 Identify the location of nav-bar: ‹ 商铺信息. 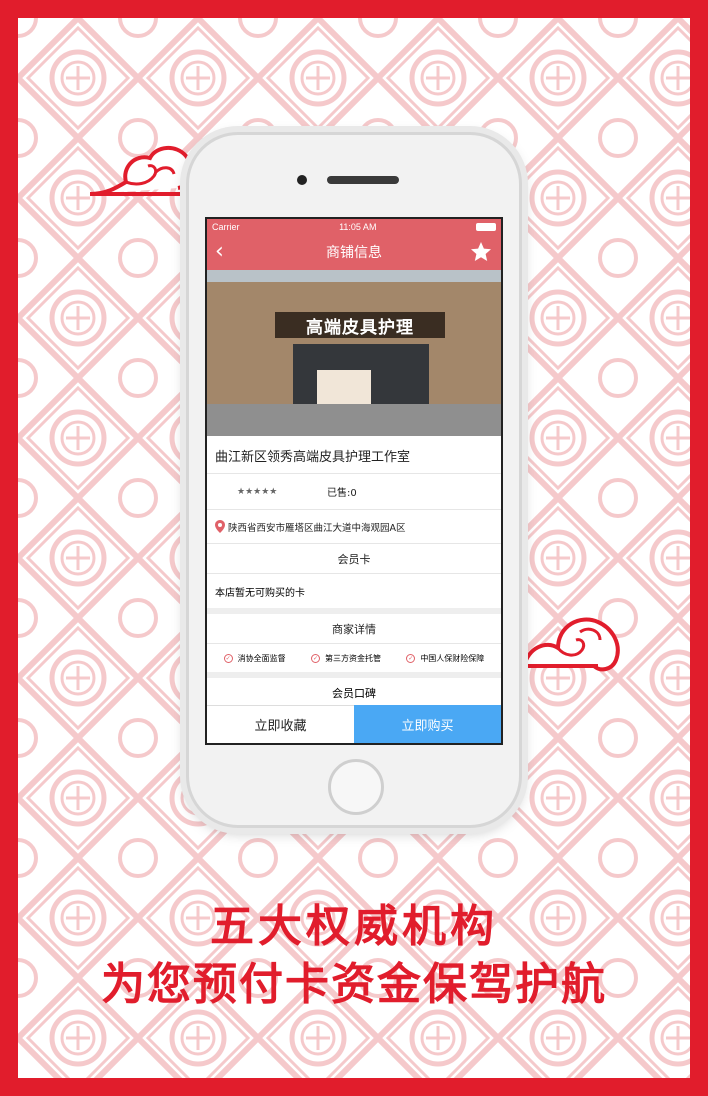
(354, 252).